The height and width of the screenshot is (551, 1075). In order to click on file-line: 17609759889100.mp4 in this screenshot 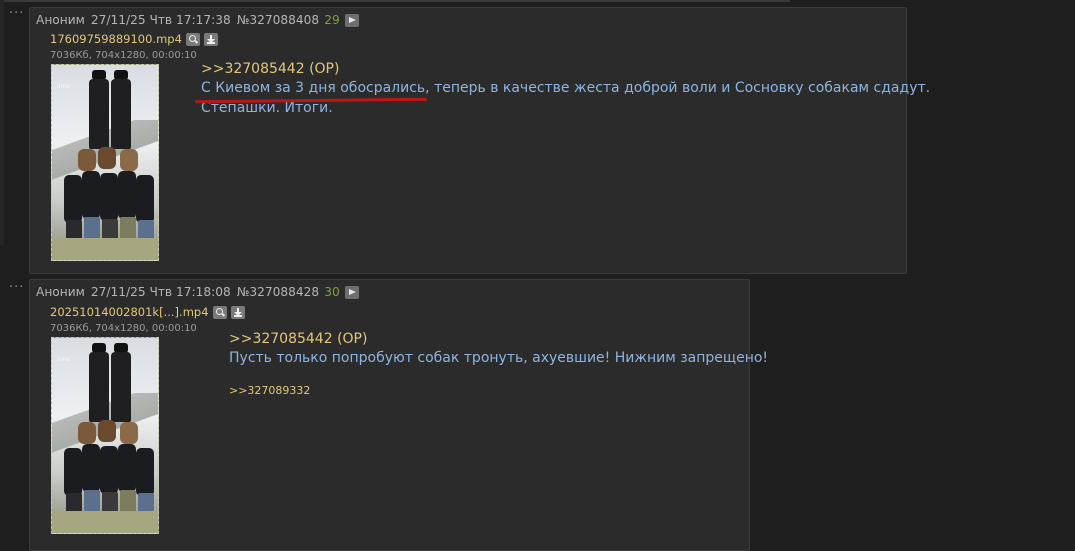, I will do `click(134, 39)`.